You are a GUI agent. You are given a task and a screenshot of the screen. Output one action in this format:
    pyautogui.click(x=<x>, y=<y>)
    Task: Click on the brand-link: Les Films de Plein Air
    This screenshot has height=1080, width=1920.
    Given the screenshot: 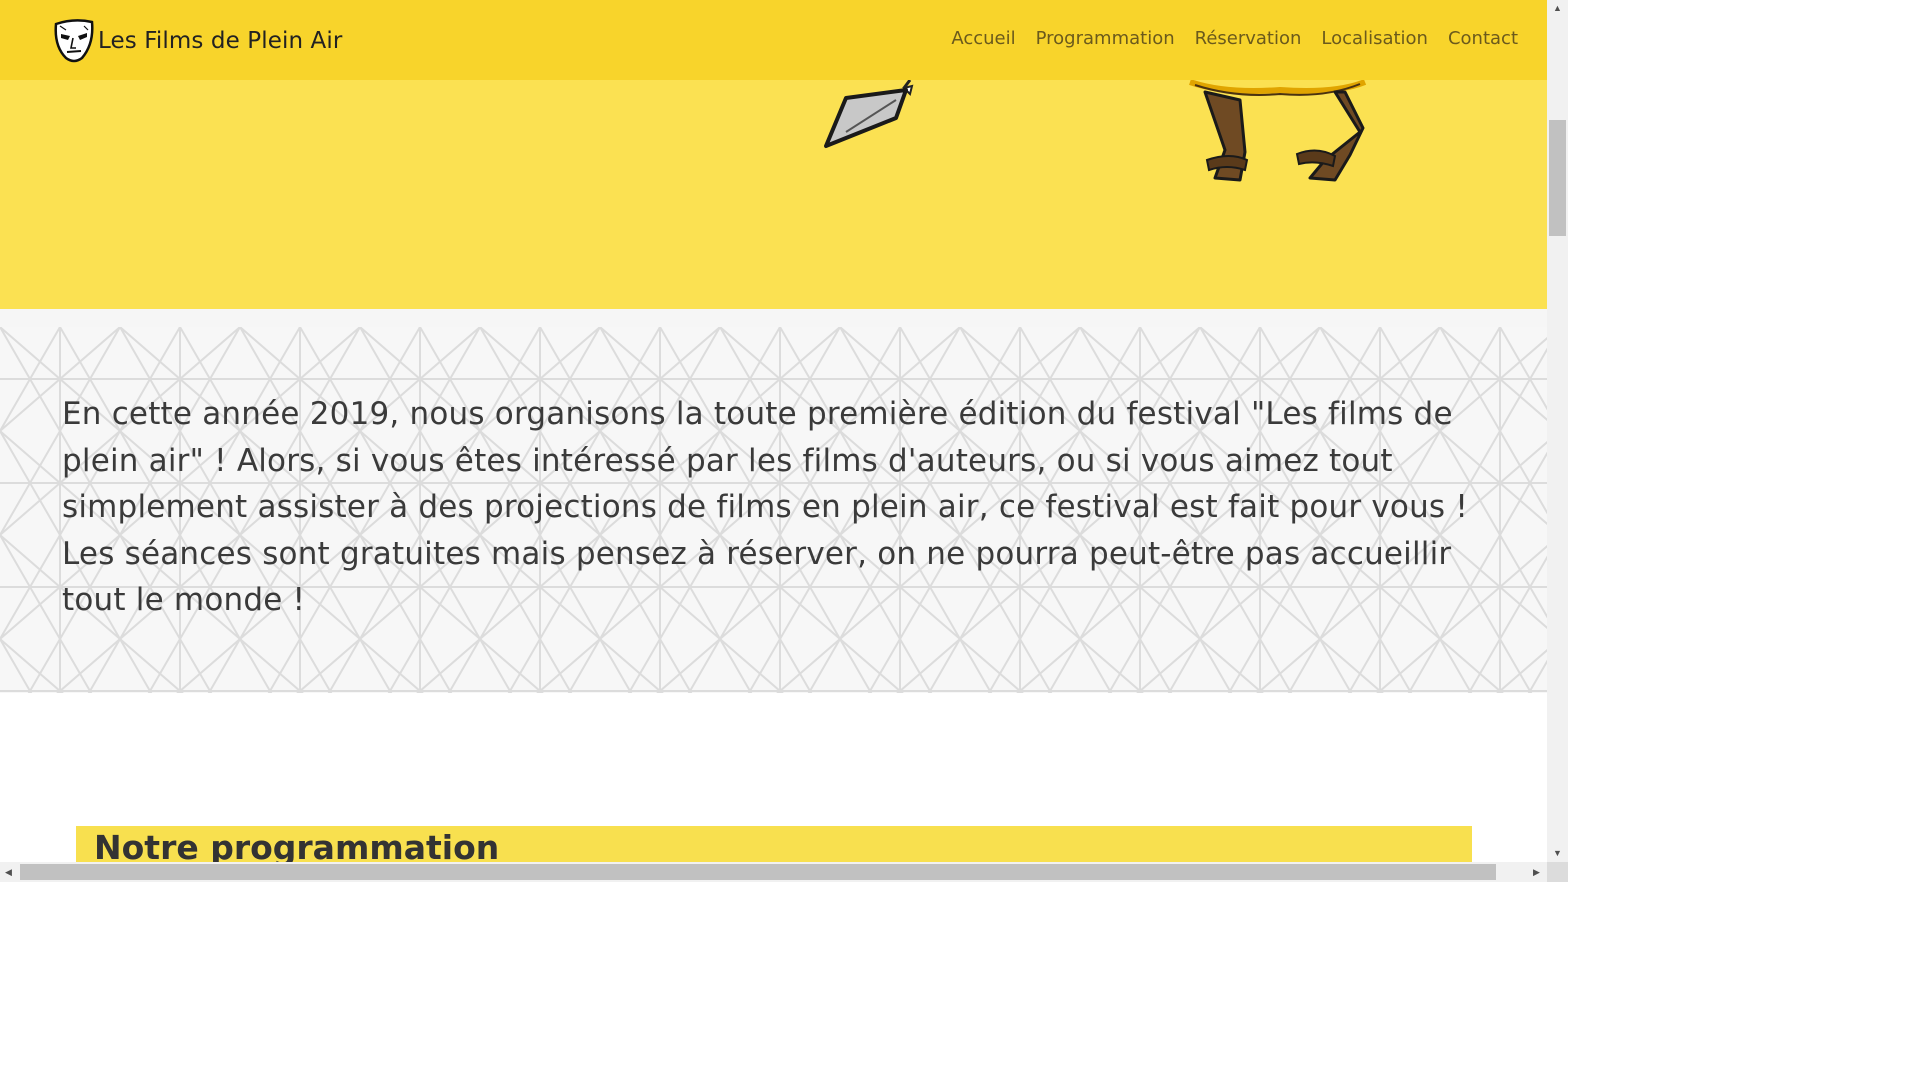 What is the action you would take?
    pyautogui.click(x=197, y=41)
    